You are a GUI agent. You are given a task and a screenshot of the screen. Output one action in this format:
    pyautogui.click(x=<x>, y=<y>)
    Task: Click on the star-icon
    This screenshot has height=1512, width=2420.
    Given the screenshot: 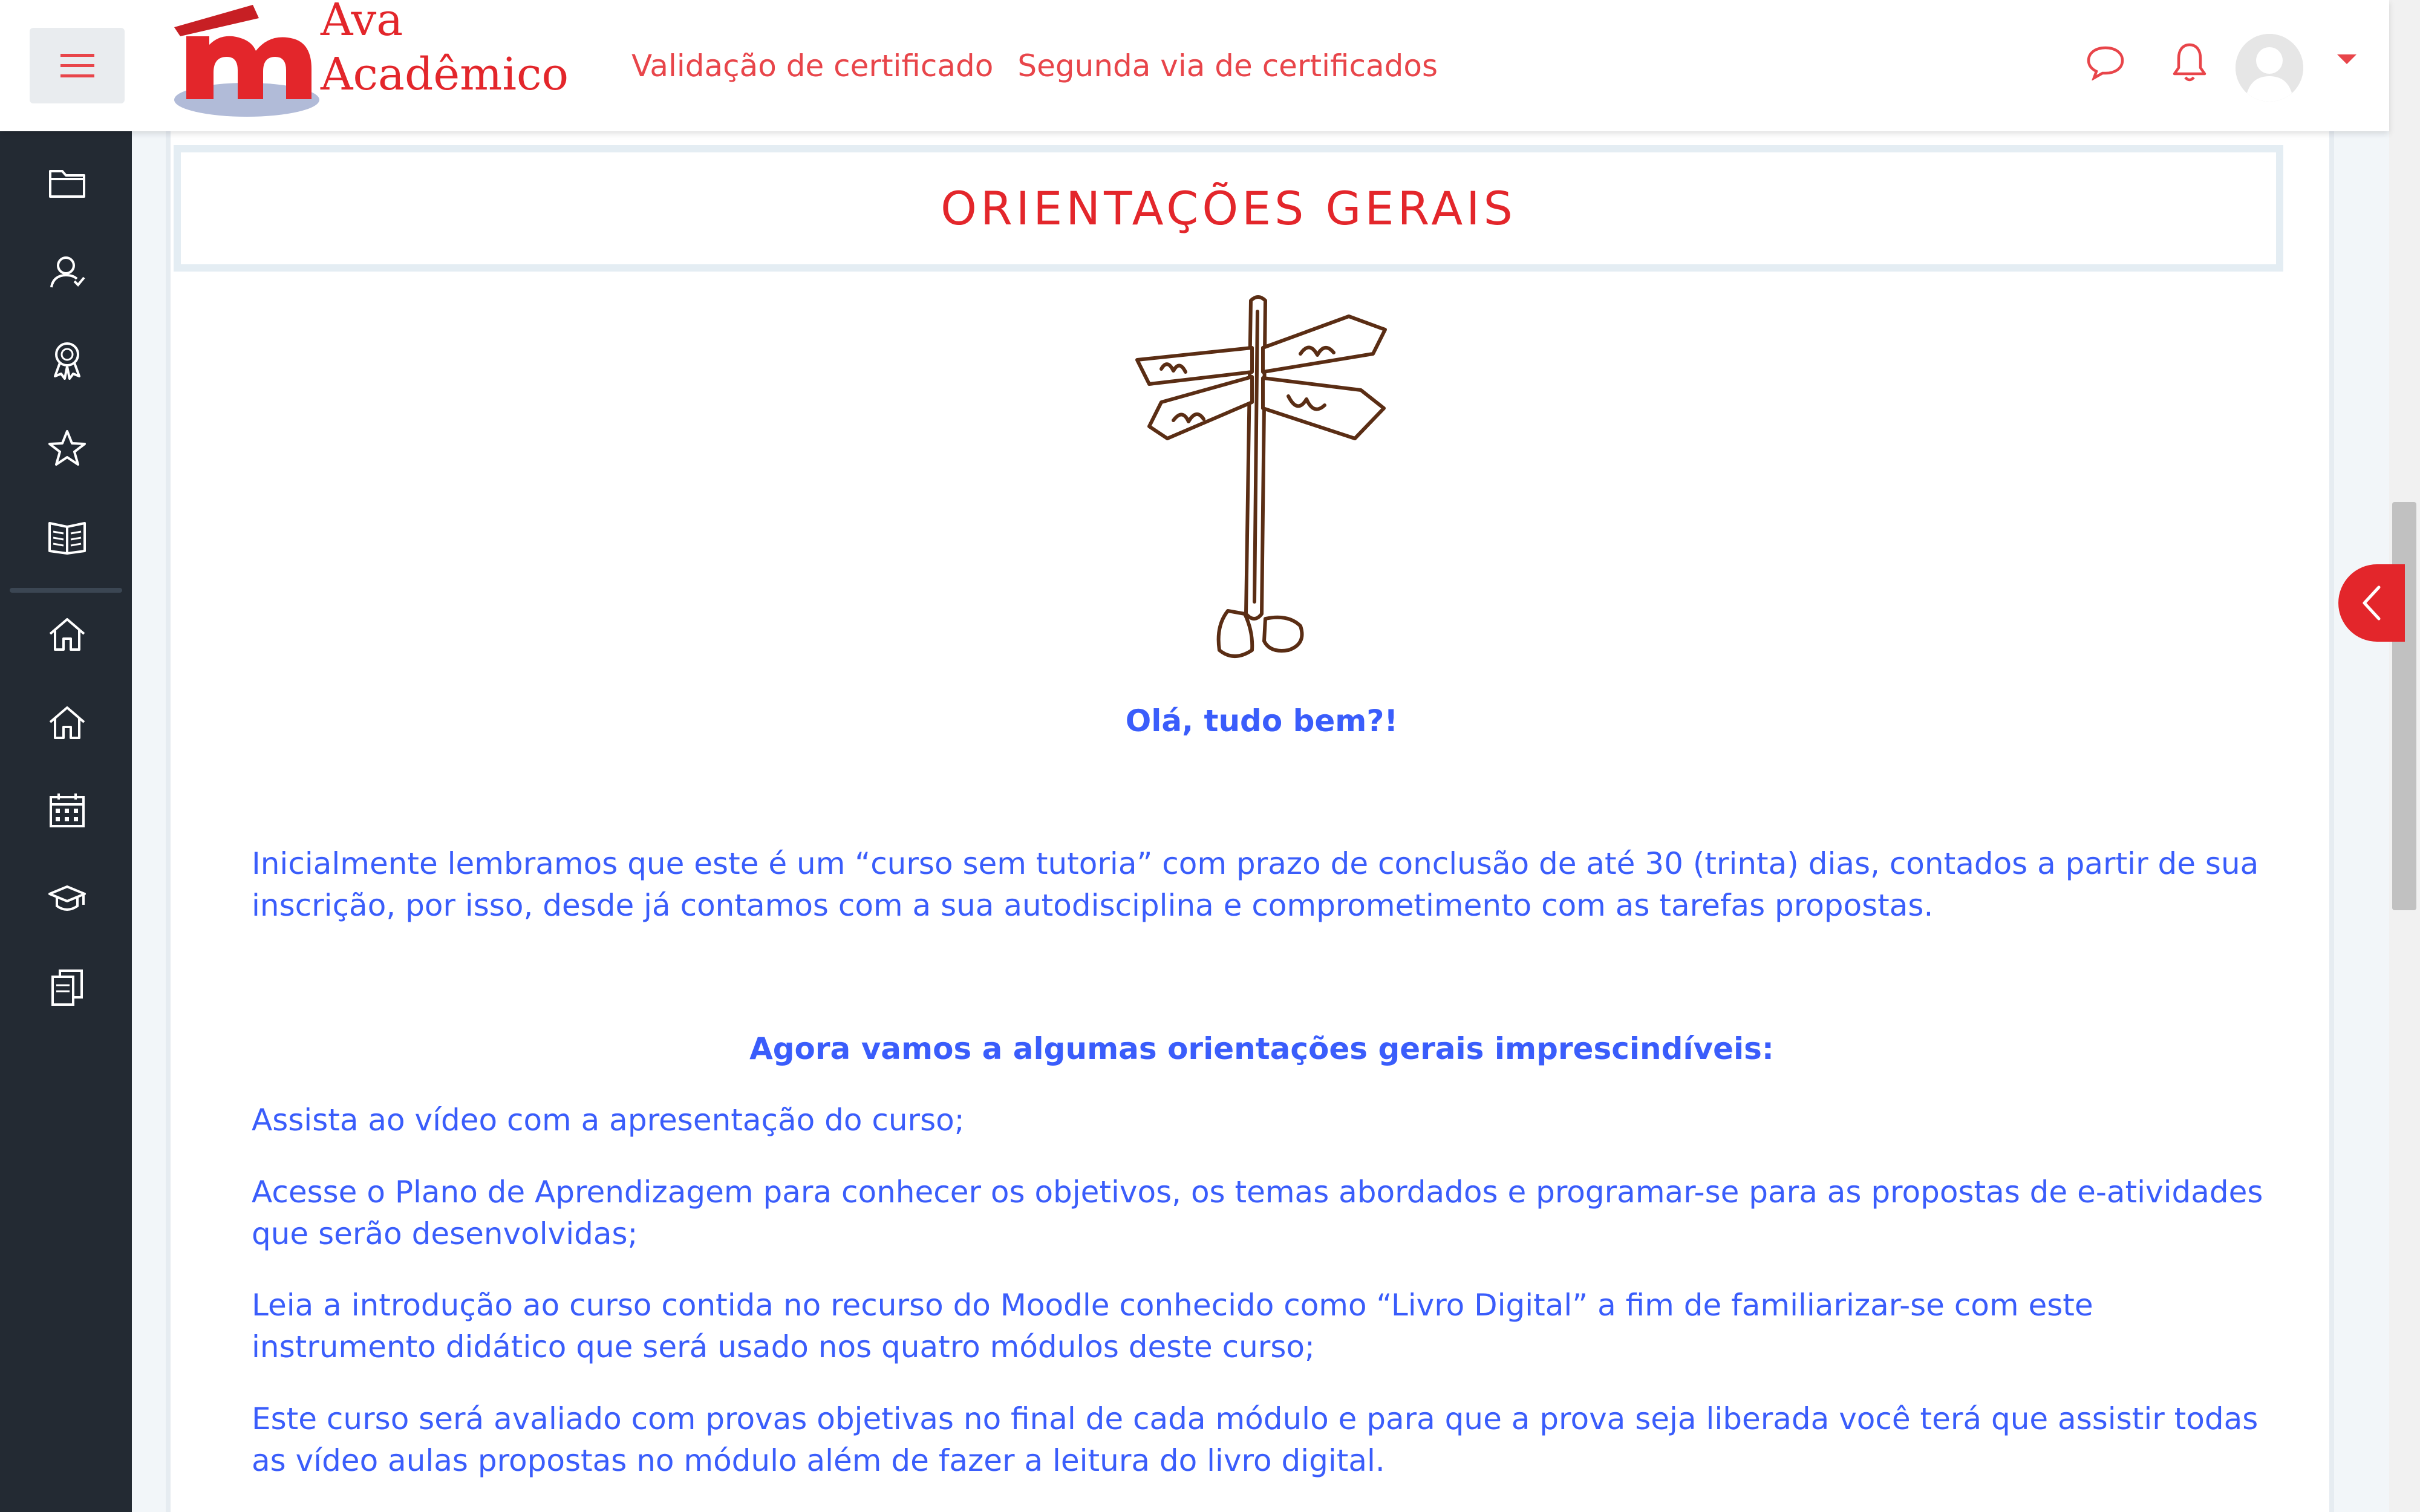 What is the action you would take?
    pyautogui.click(x=67, y=448)
    